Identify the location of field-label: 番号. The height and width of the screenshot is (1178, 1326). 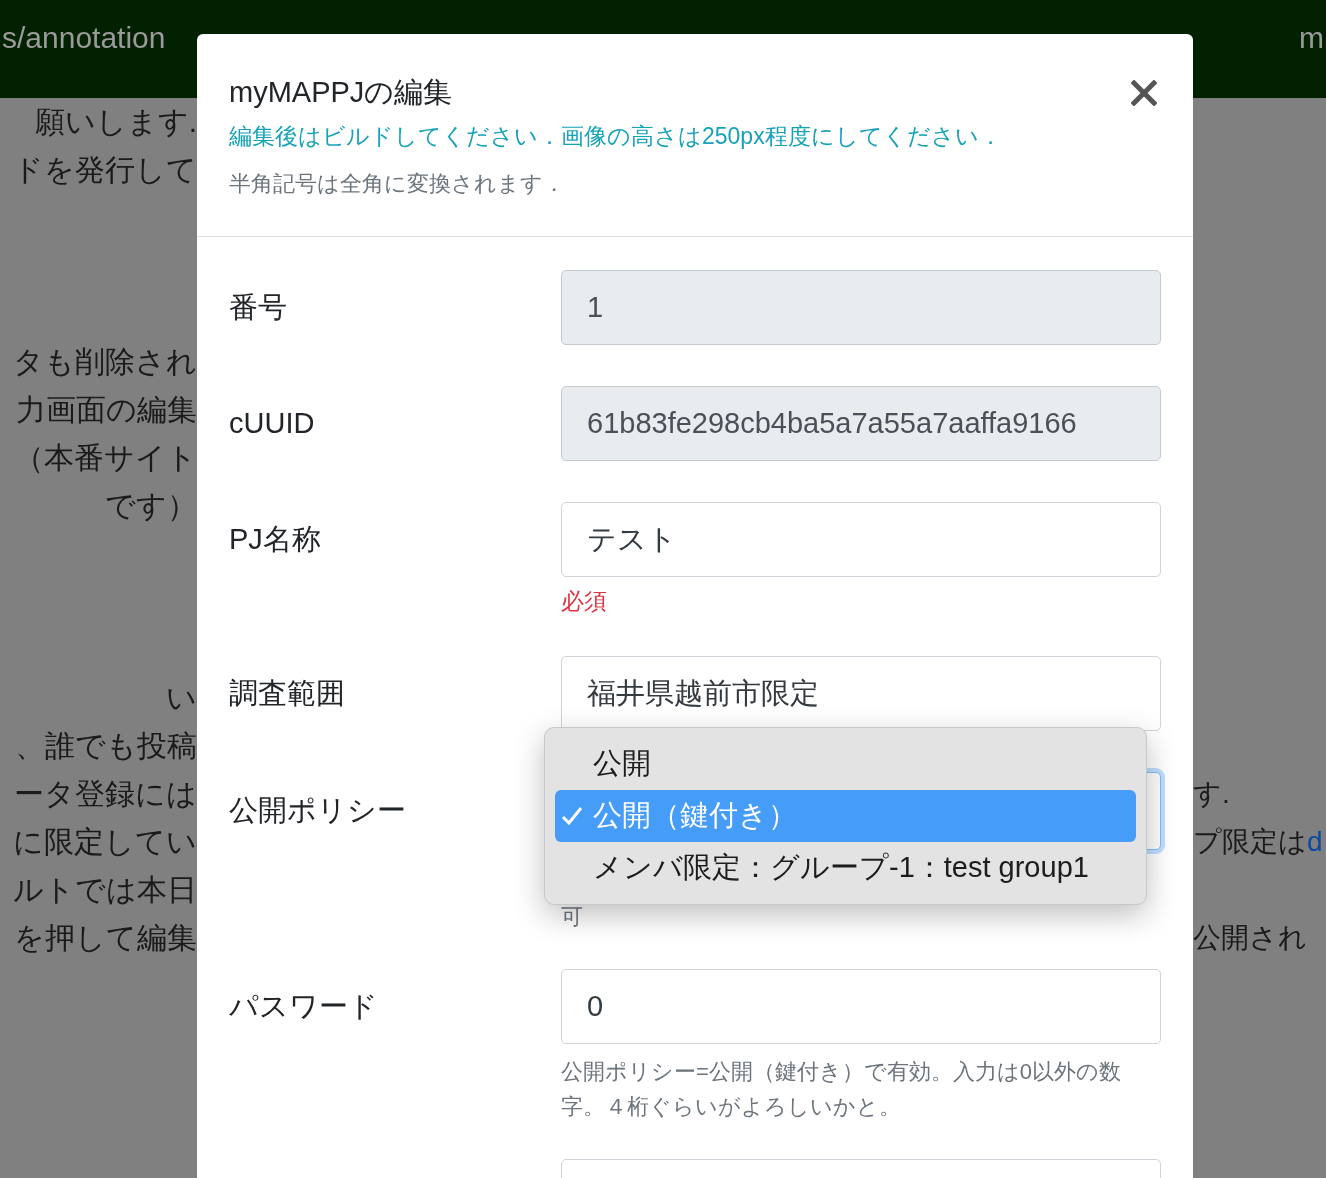
(258, 306).